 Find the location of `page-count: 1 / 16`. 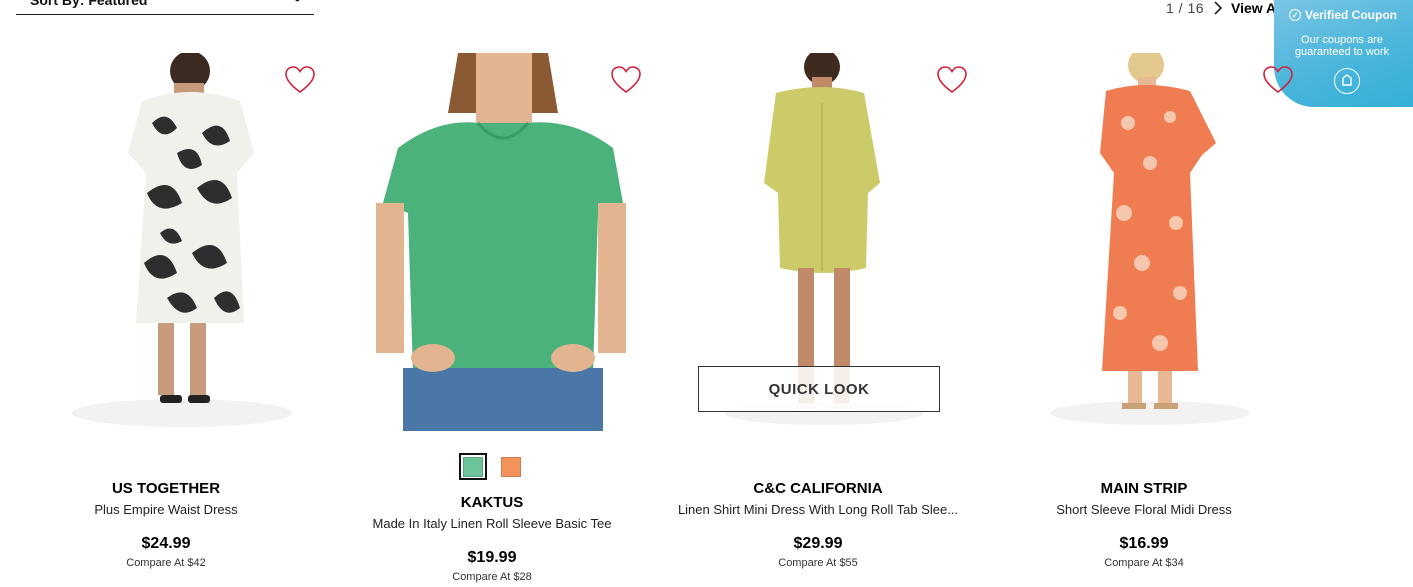

page-count: 1 / 16 is located at coordinates (1185, 8).